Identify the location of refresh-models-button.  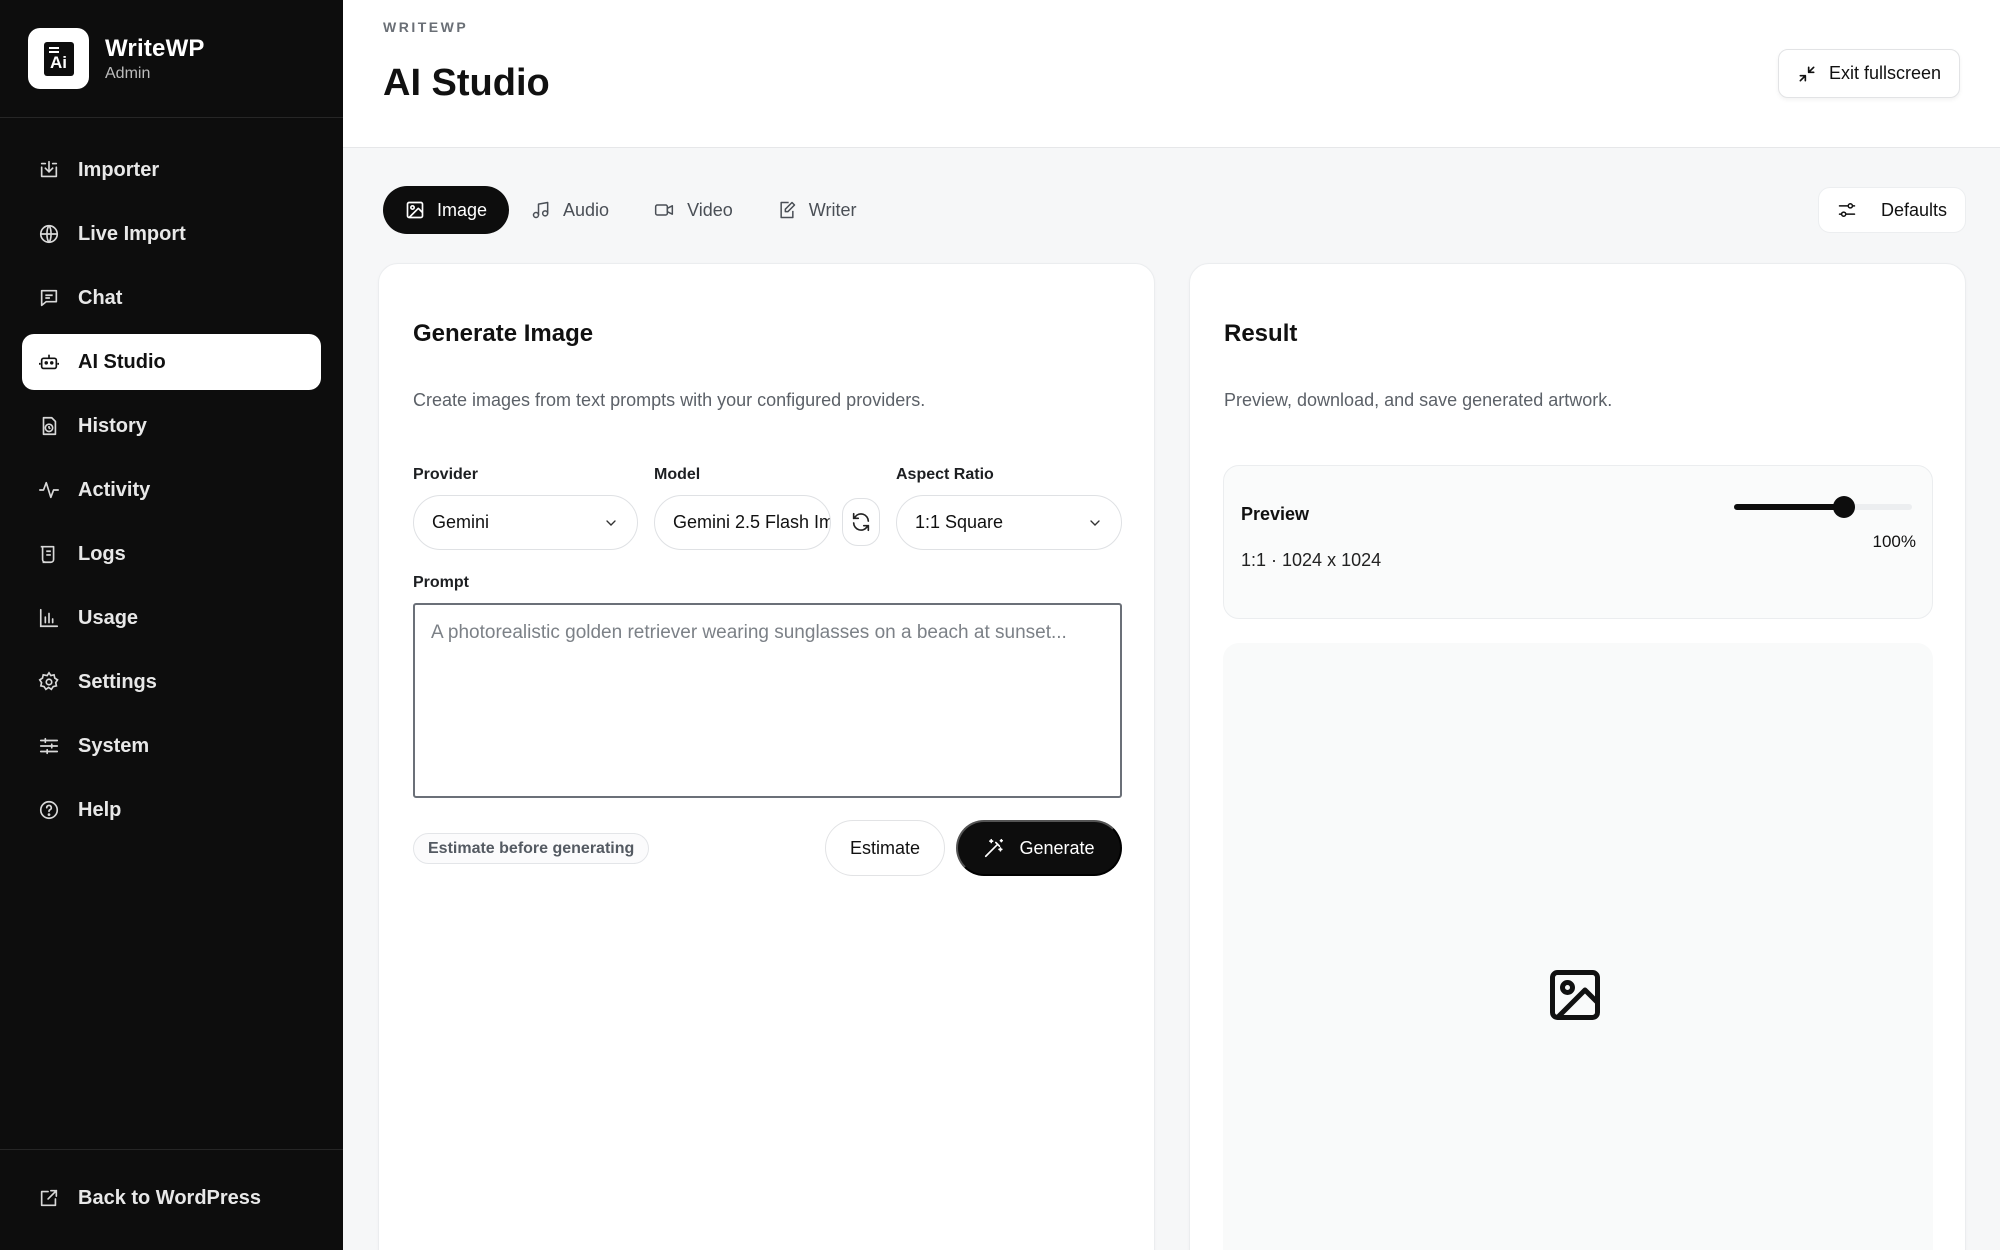
(861, 522).